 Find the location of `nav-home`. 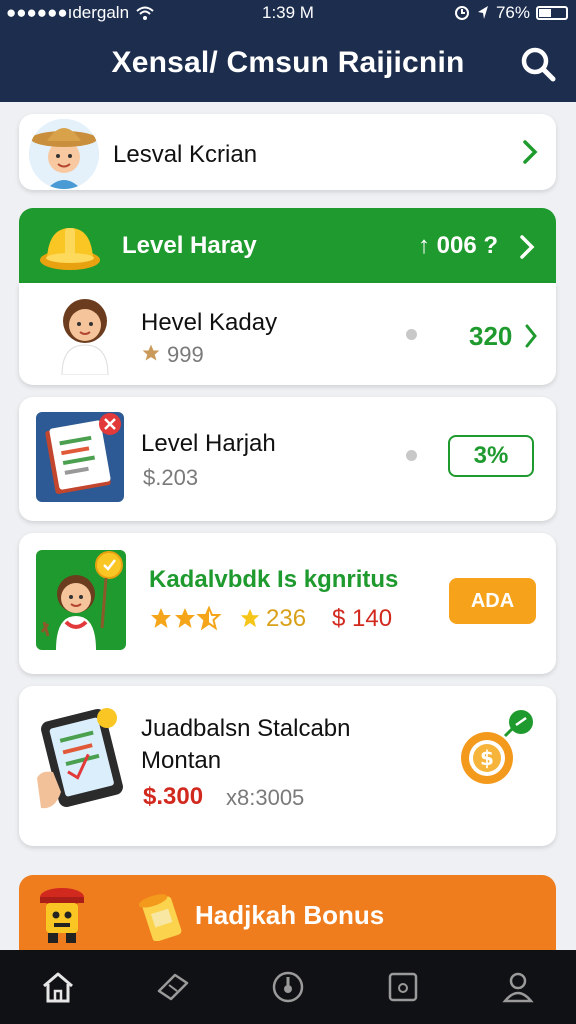

nav-home is located at coordinates (58, 987).